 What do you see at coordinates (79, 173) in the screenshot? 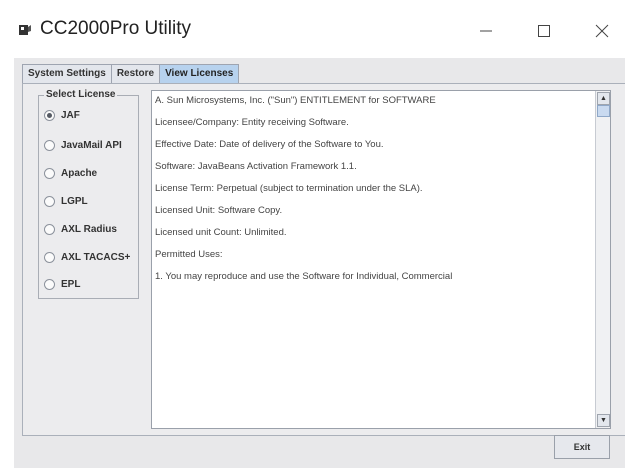
I see `radio-label: Apache` at bounding box center [79, 173].